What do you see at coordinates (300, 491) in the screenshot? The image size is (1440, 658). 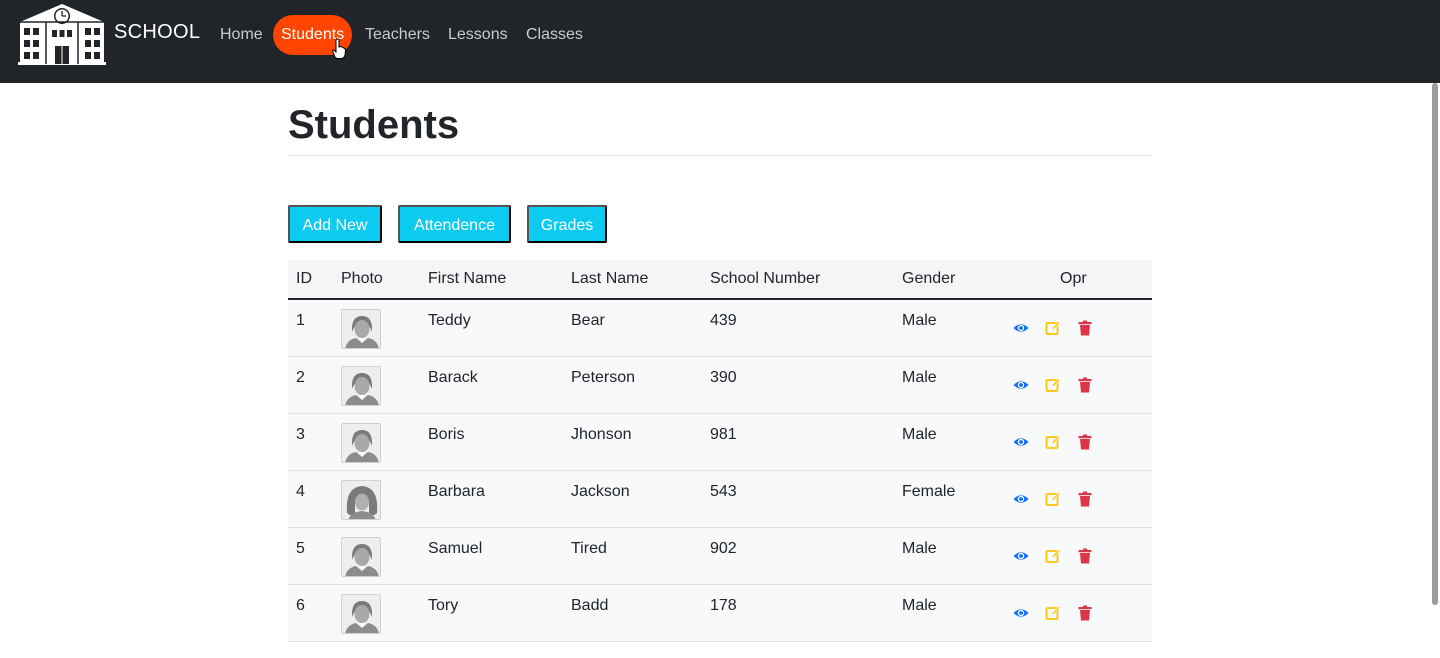 I see `cell-id: 4` at bounding box center [300, 491].